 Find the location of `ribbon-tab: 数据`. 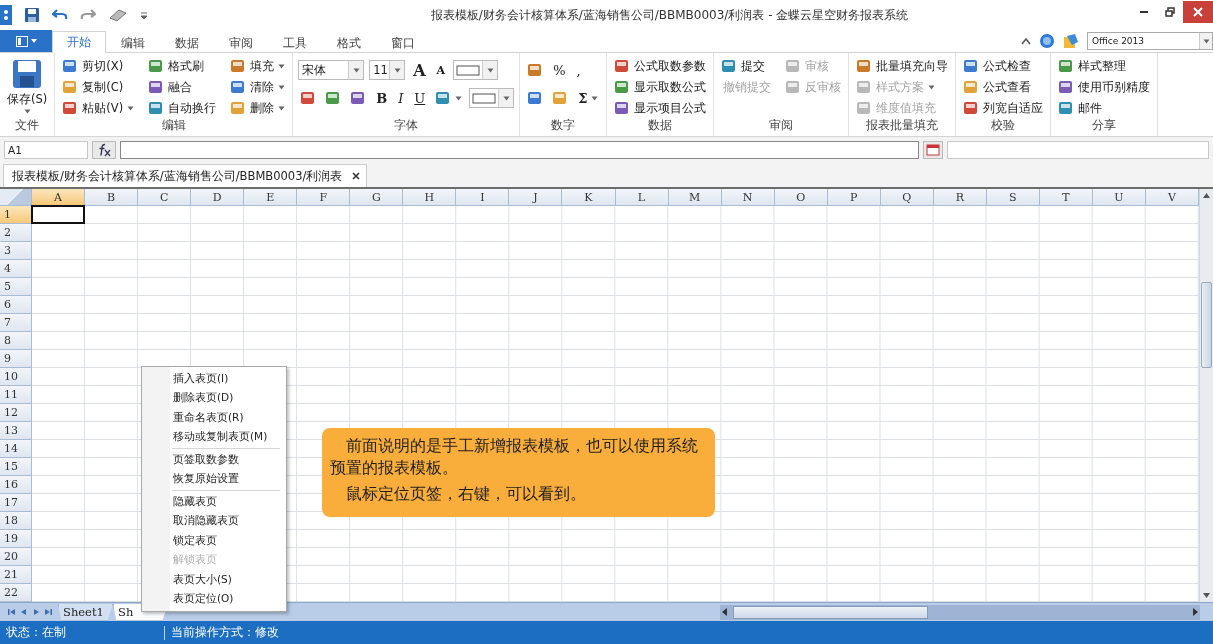

ribbon-tab: 数据 is located at coordinates (187, 42).